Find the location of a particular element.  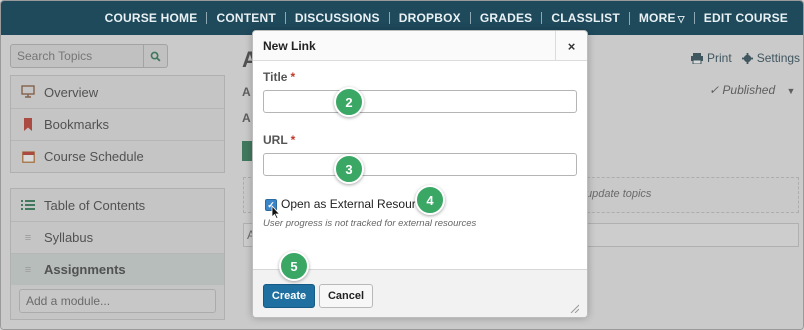

sidebar-item-assignments: ≡ Assignments is located at coordinates (117, 269).